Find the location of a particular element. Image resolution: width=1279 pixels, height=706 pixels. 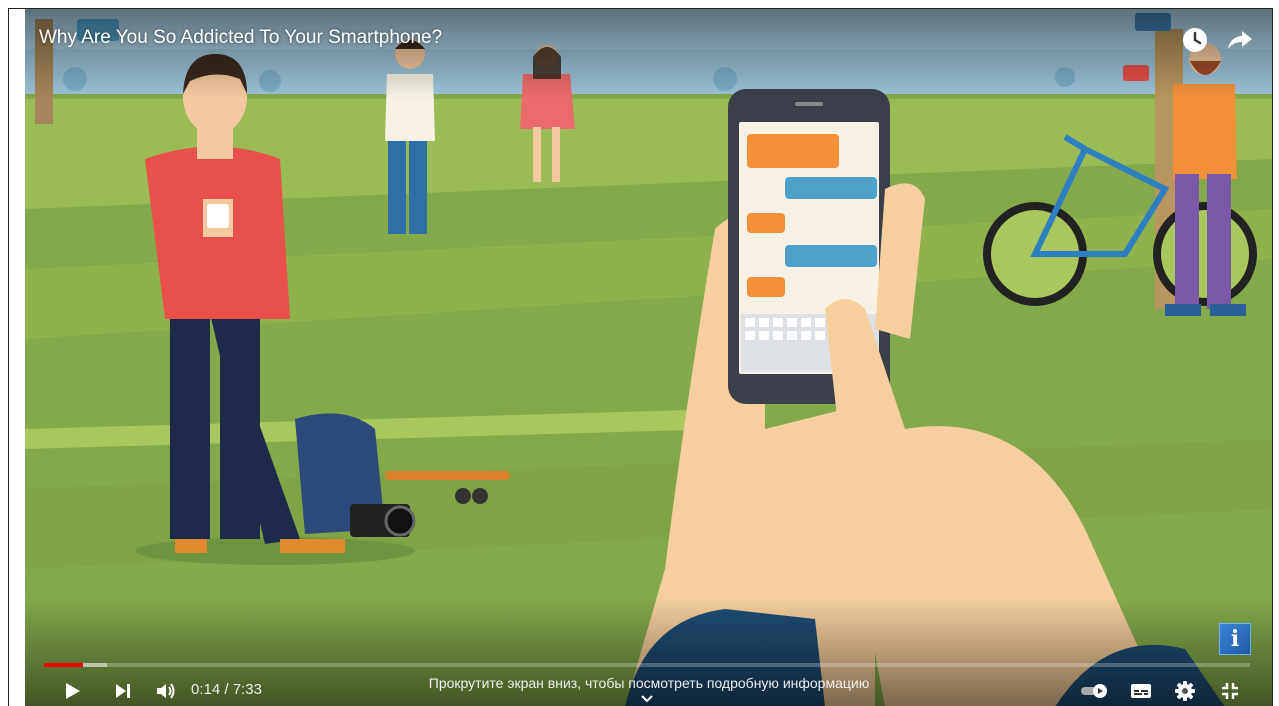

info-card-label: i is located at coordinates (1235, 639).